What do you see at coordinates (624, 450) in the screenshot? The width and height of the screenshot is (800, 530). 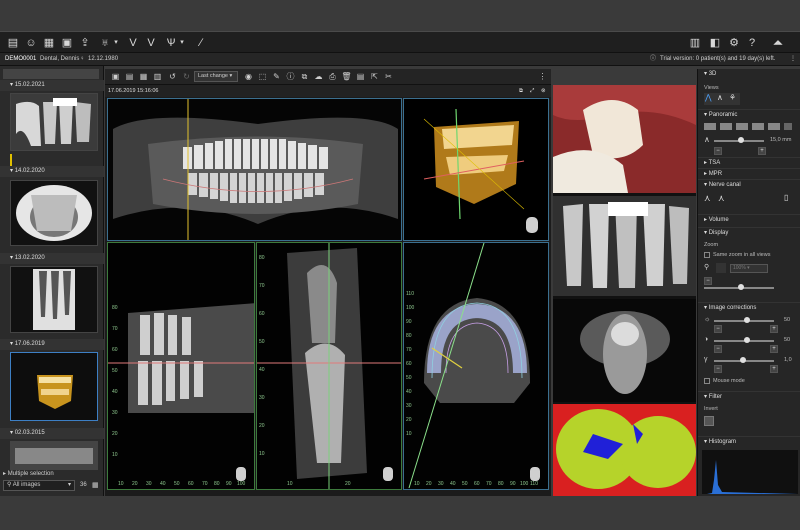 I see `gallery-caries-map` at bounding box center [624, 450].